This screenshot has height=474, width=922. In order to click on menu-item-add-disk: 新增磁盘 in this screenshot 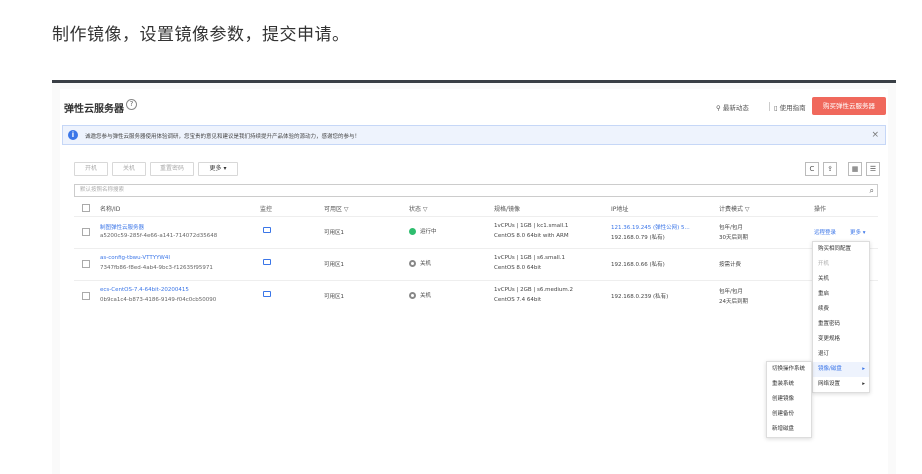, I will do `click(789, 429)`.